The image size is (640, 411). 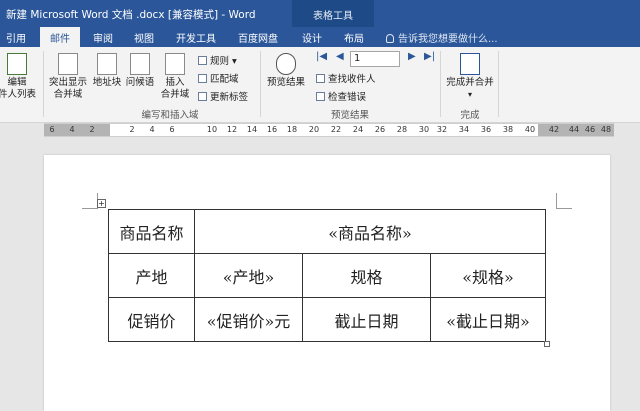 What do you see at coordinates (18, 88) in the screenshot?
I see `edit-recipient-list-label: 编辑 件人列表` at bounding box center [18, 88].